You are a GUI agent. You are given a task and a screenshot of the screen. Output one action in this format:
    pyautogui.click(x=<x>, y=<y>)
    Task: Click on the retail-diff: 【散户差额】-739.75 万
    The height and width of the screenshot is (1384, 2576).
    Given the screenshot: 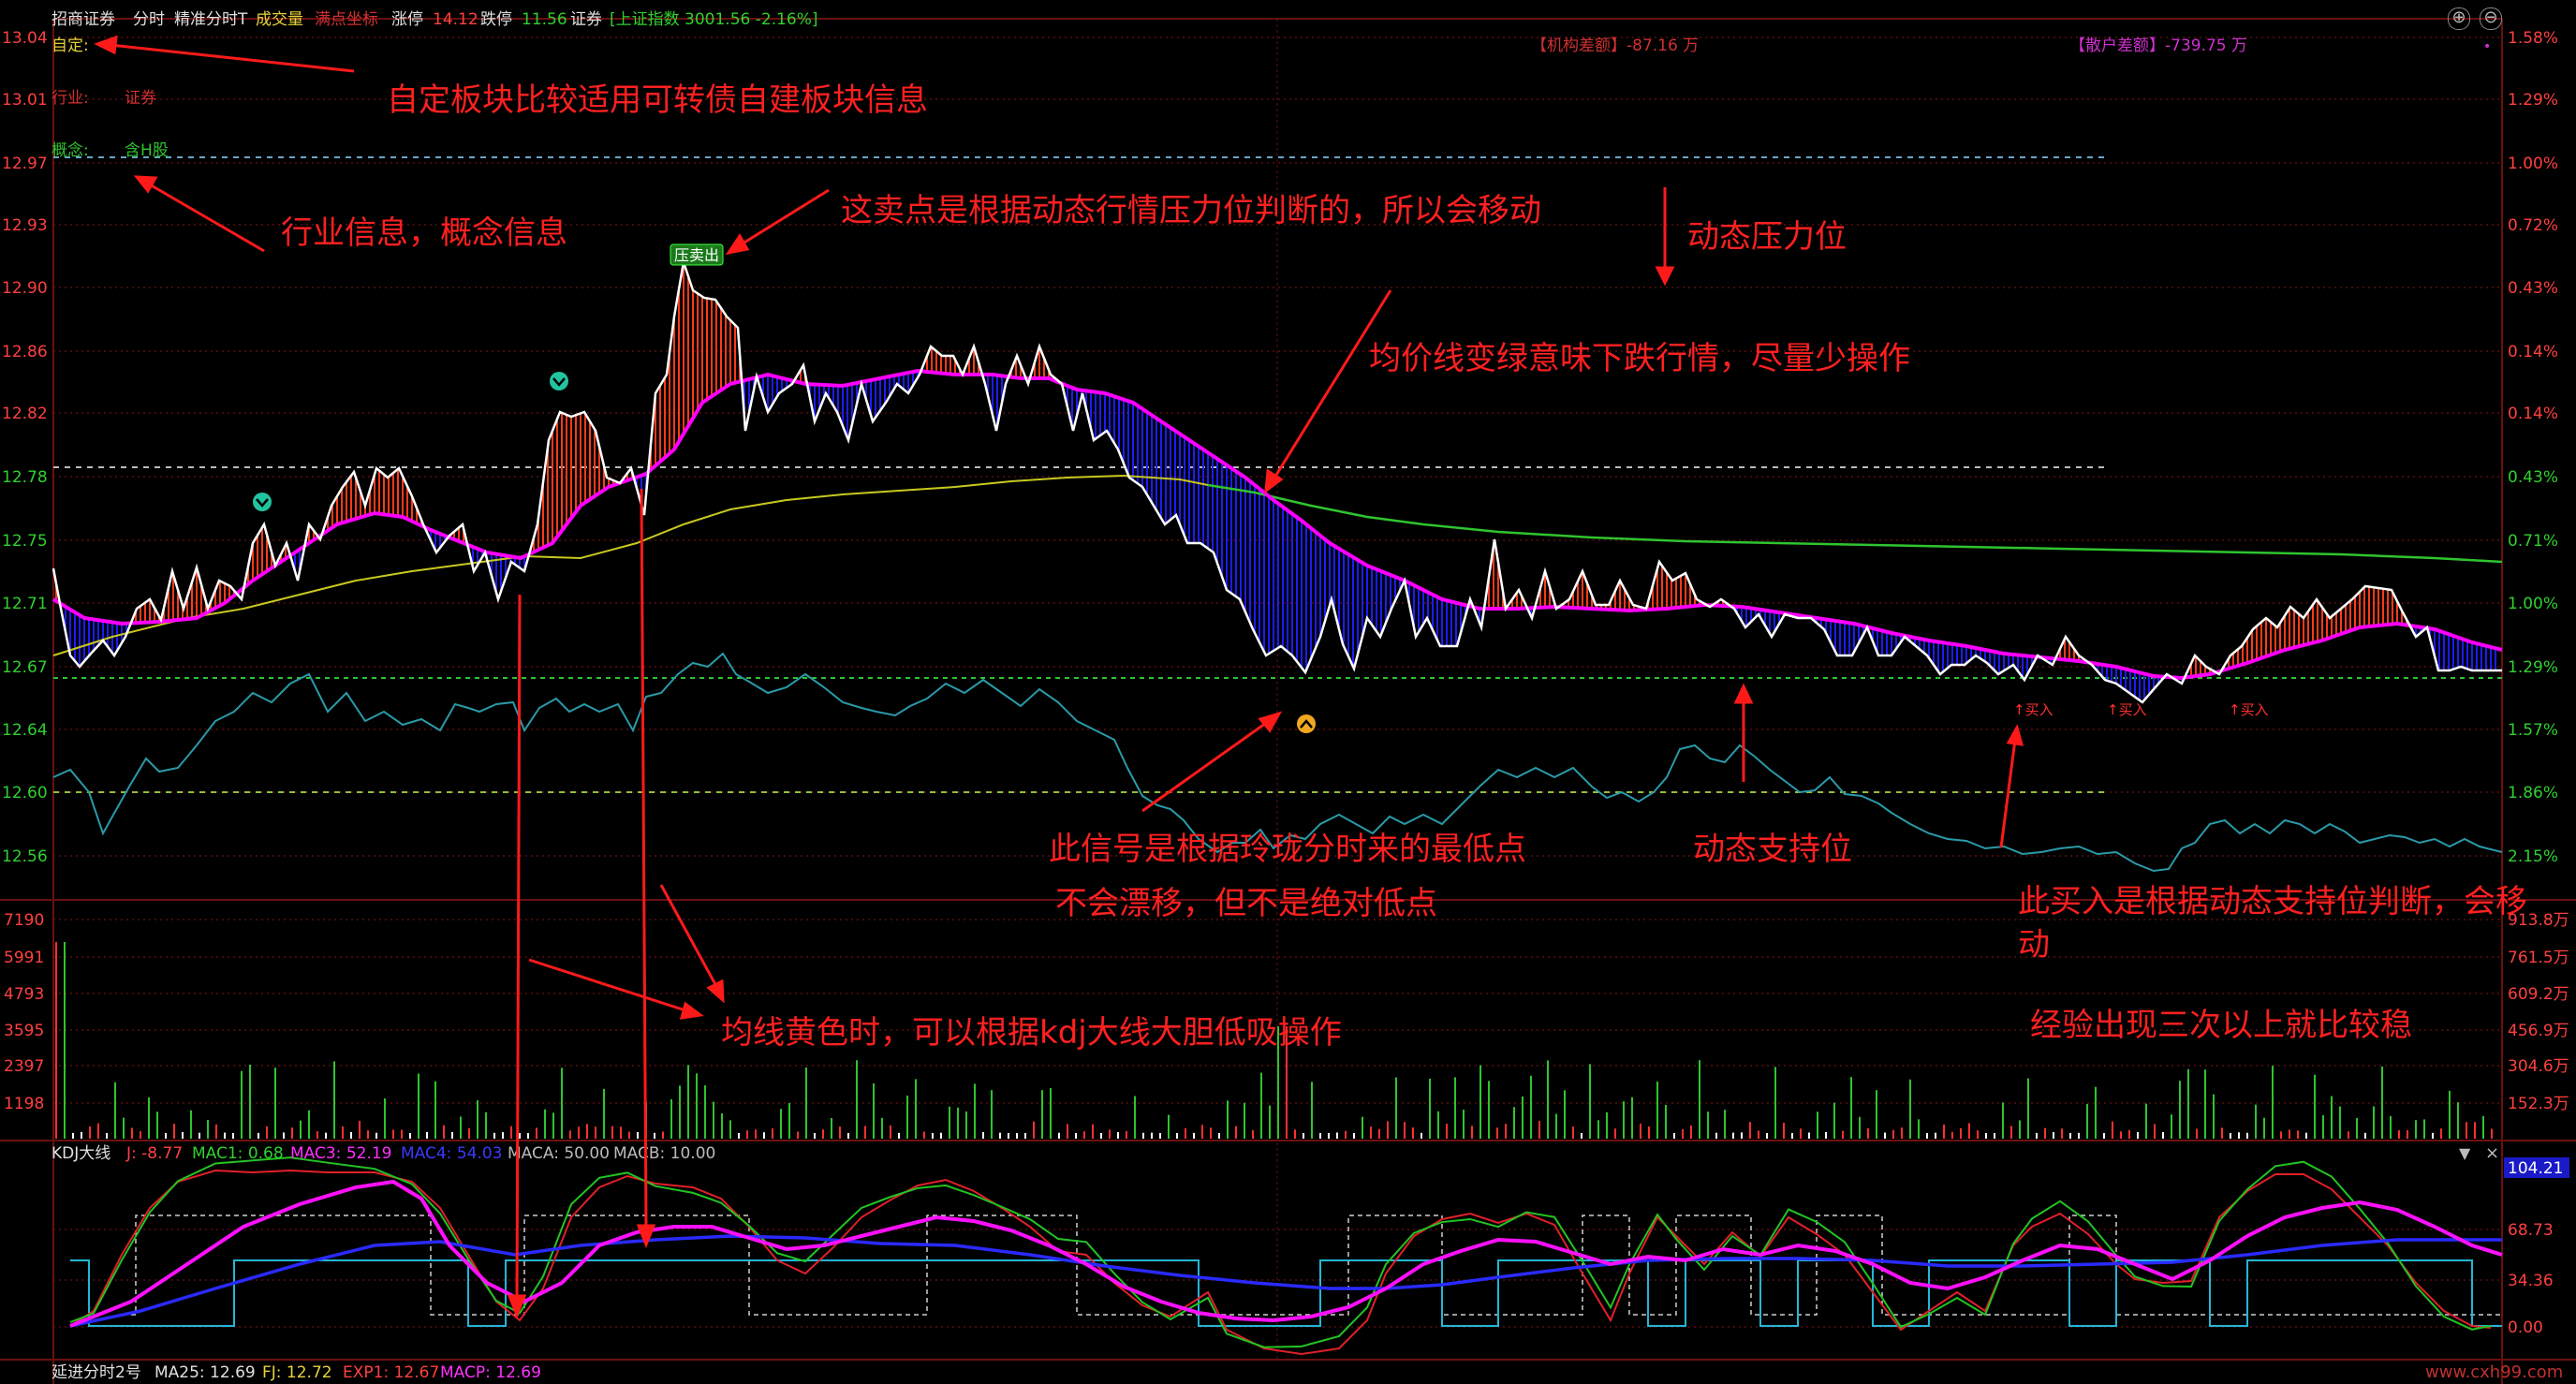 What is the action you would take?
    pyautogui.click(x=2158, y=46)
    